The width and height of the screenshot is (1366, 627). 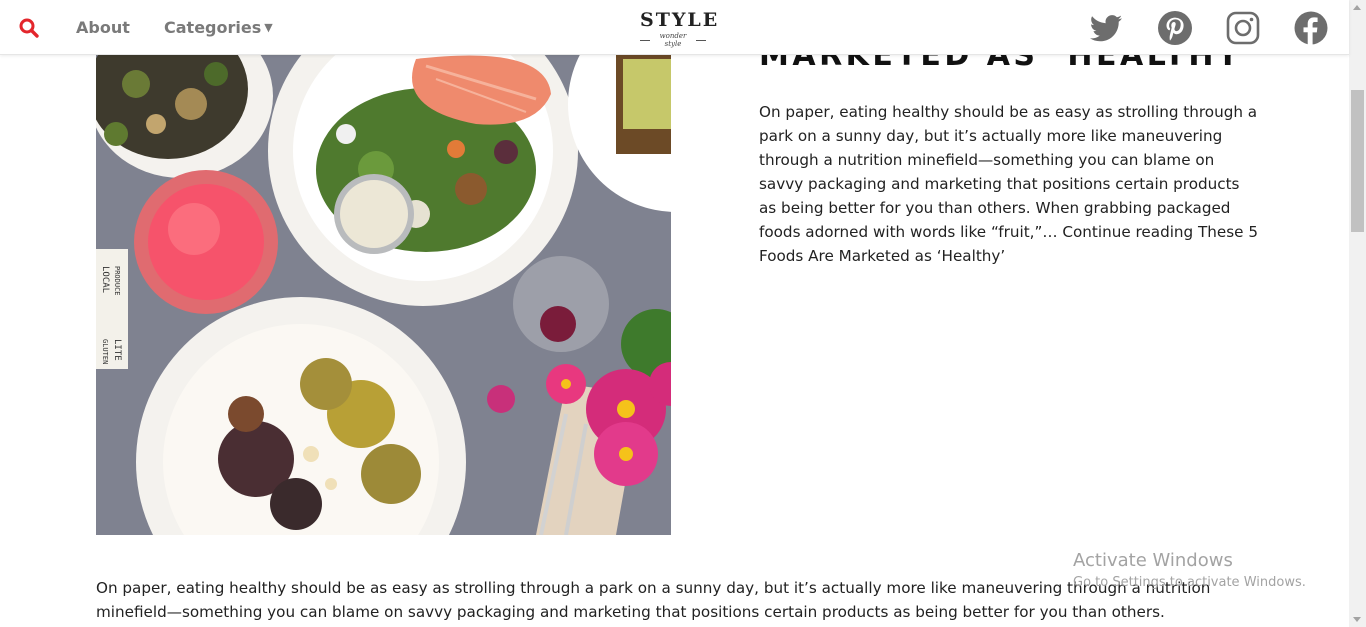 What do you see at coordinates (1357, 313) in the screenshot?
I see `page-scrollbar` at bounding box center [1357, 313].